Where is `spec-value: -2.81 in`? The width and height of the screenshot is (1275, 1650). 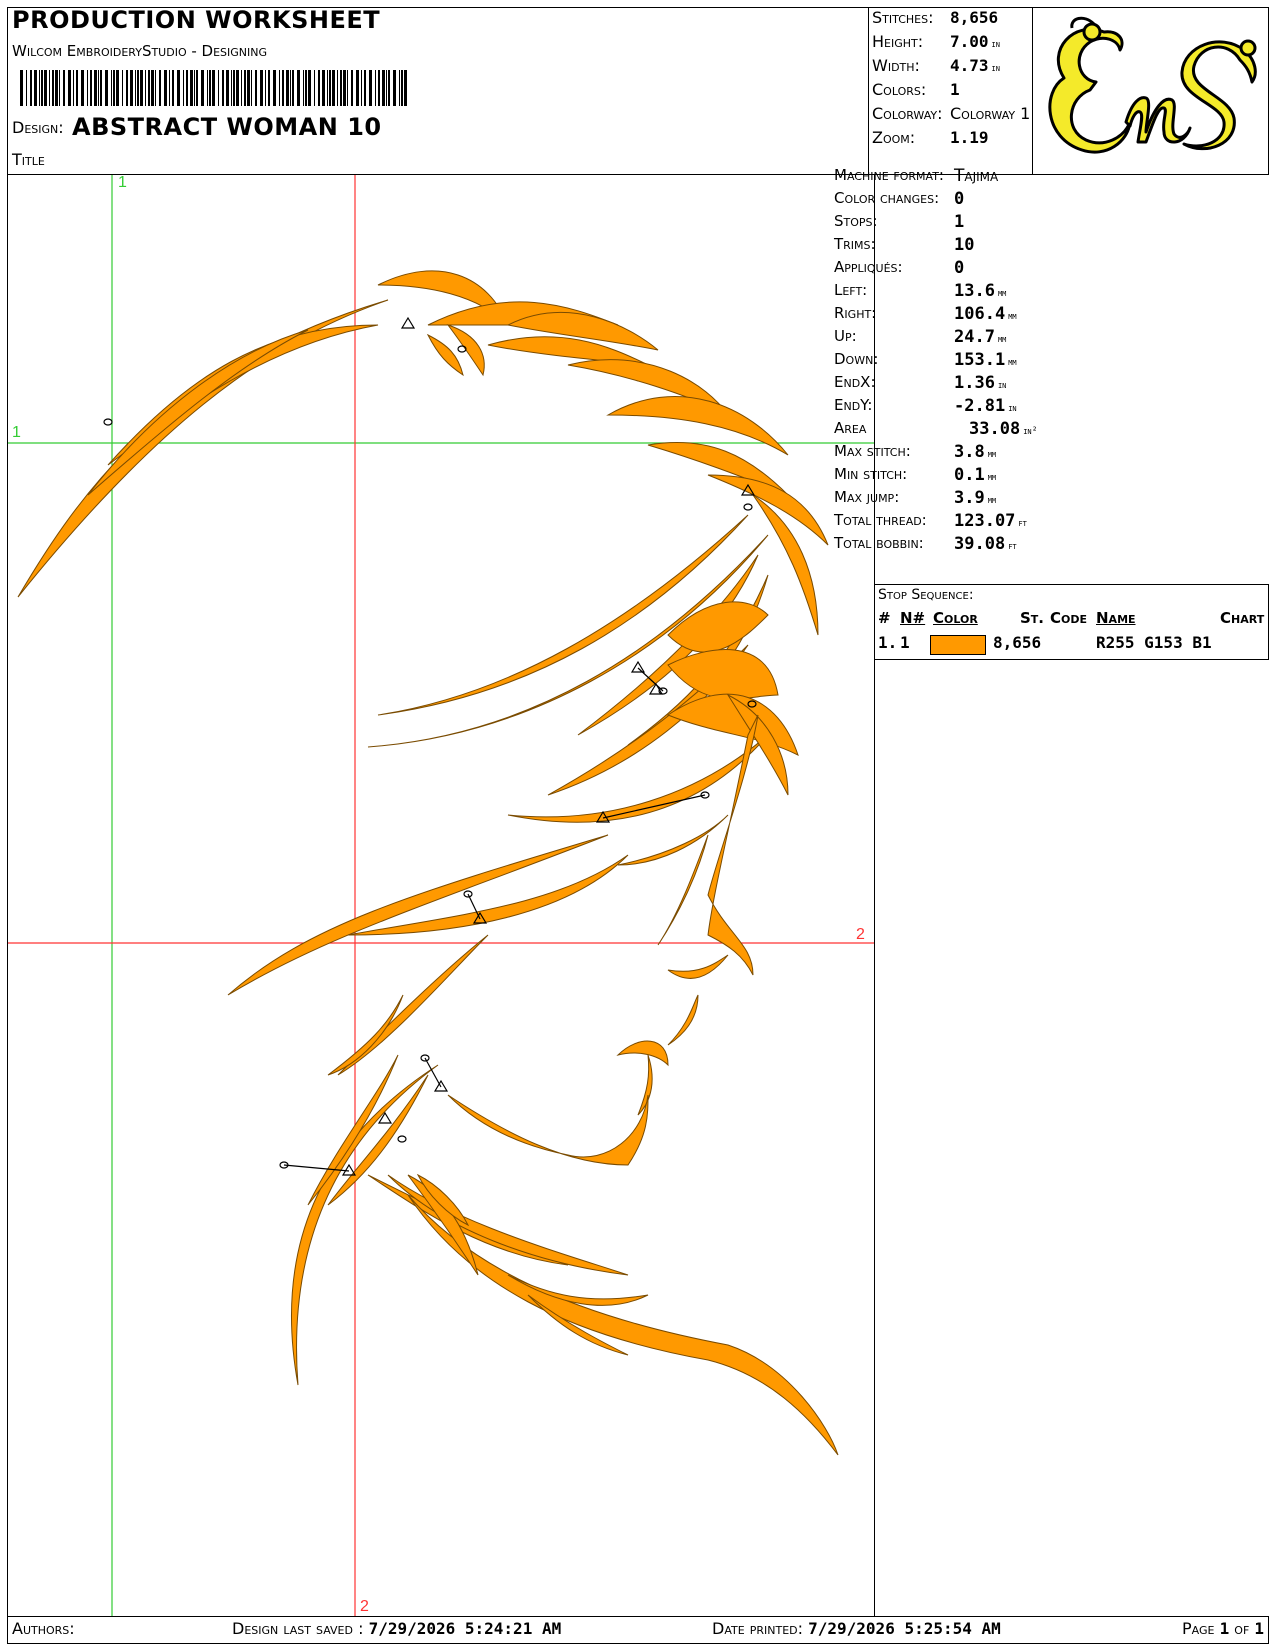
spec-value: -2.81 in is located at coordinates (985, 406).